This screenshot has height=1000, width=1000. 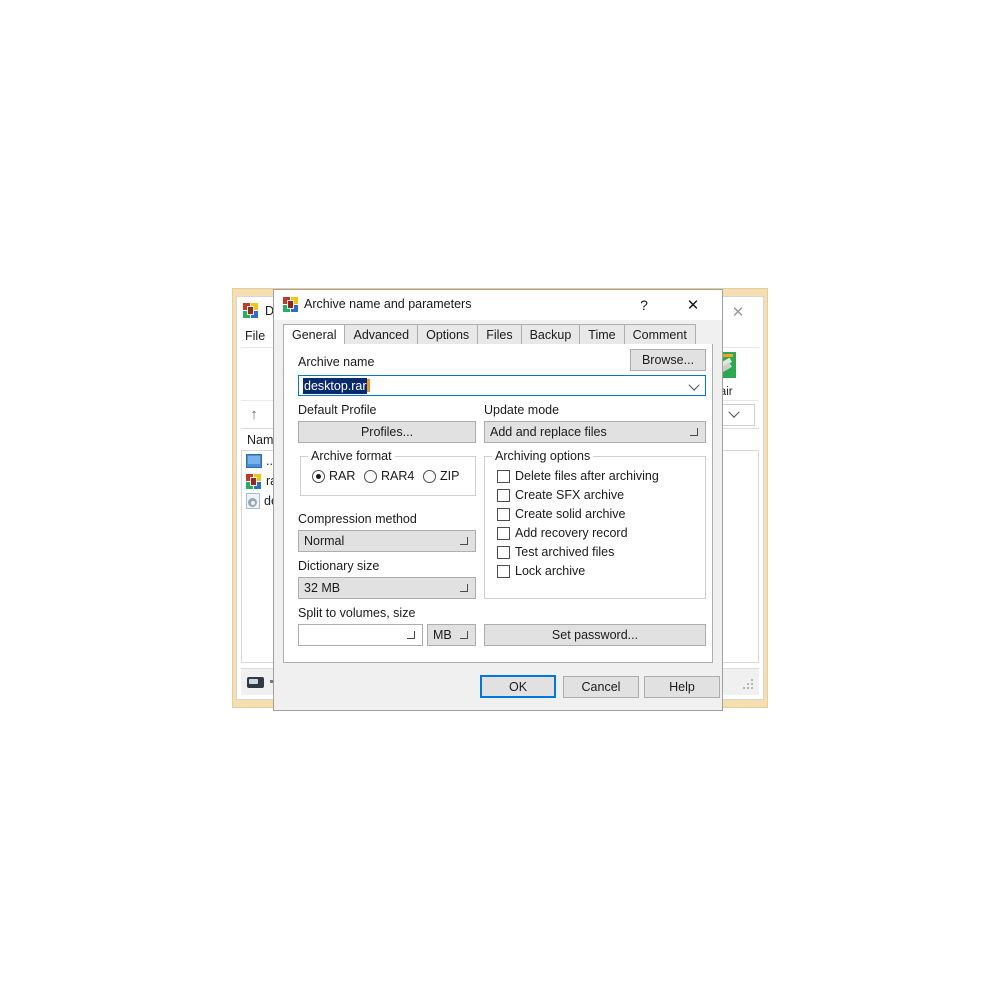 What do you see at coordinates (253, 501) in the screenshot?
I see `ini-file-icon` at bounding box center [253, 501].